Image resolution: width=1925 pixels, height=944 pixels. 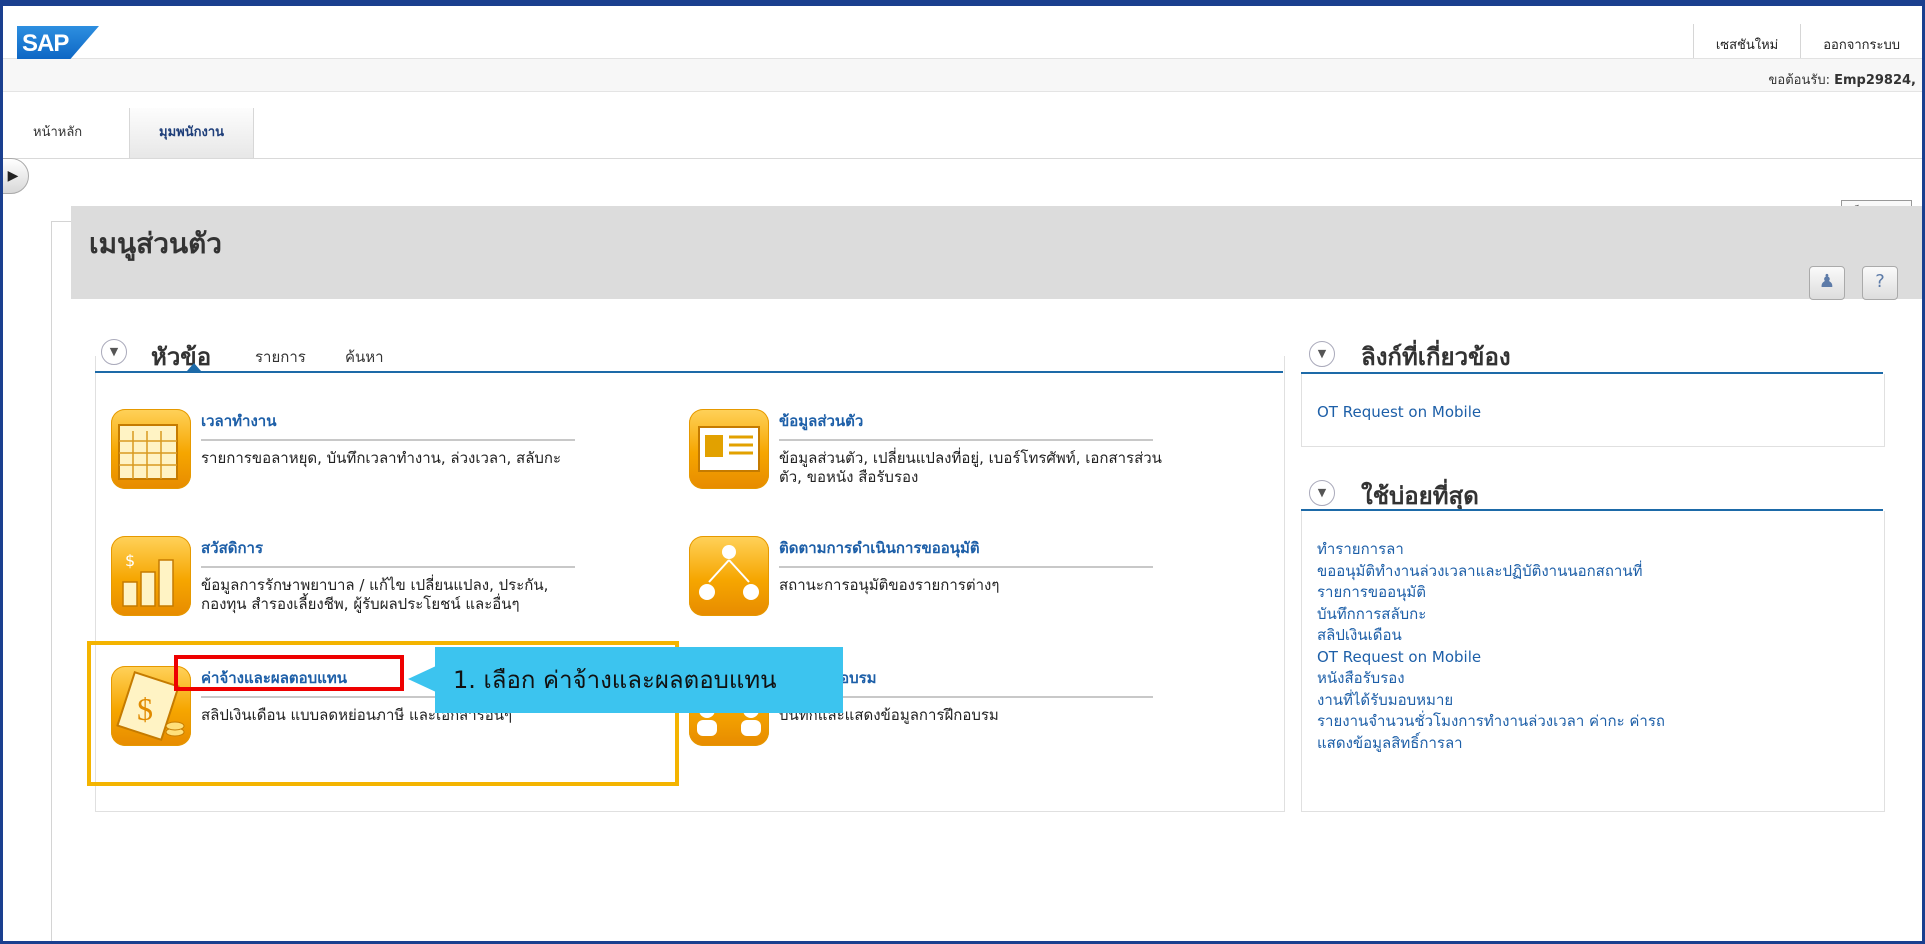 I want to click on most-used-link: งานที่ได้รับมอบหมาย, so click(x=1491, y=701).